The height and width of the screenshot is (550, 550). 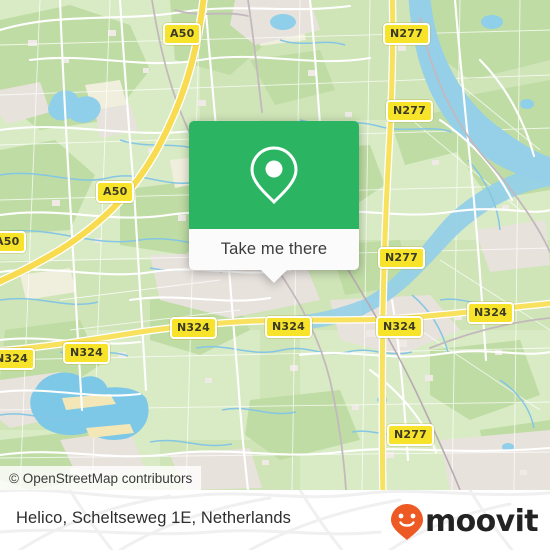 I want to click on road-shield-n324-left-center: N324, so click(x=193, y=328).